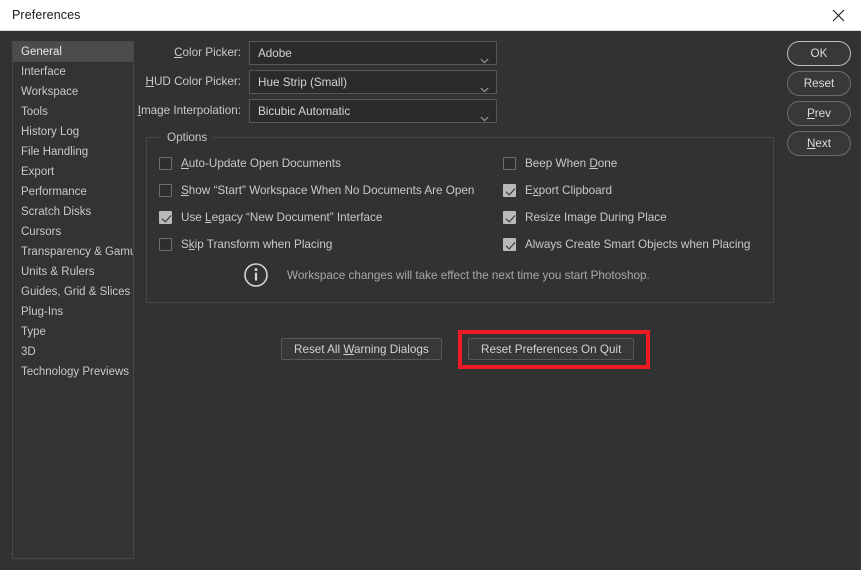 The image size is (861, 570). I want to click on sidebar-item-label: Guides, Grid & Slices, so click(76, 292).